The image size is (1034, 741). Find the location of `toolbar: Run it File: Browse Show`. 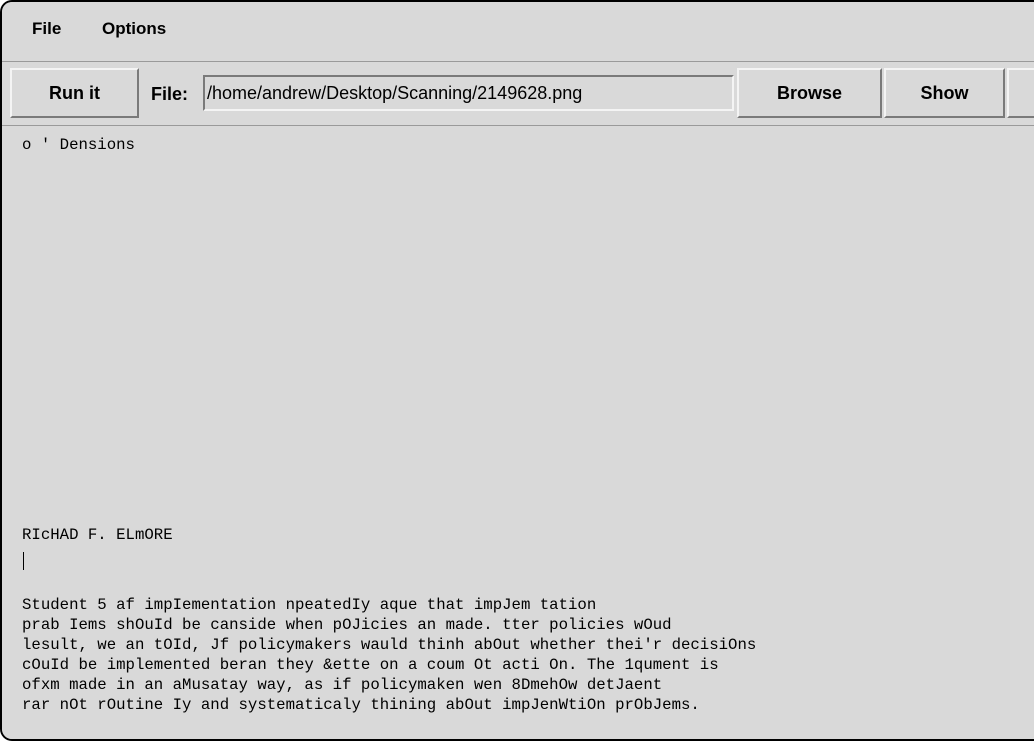

toolbar: Run it File: Browse Show is located at coordinates (518, 94).